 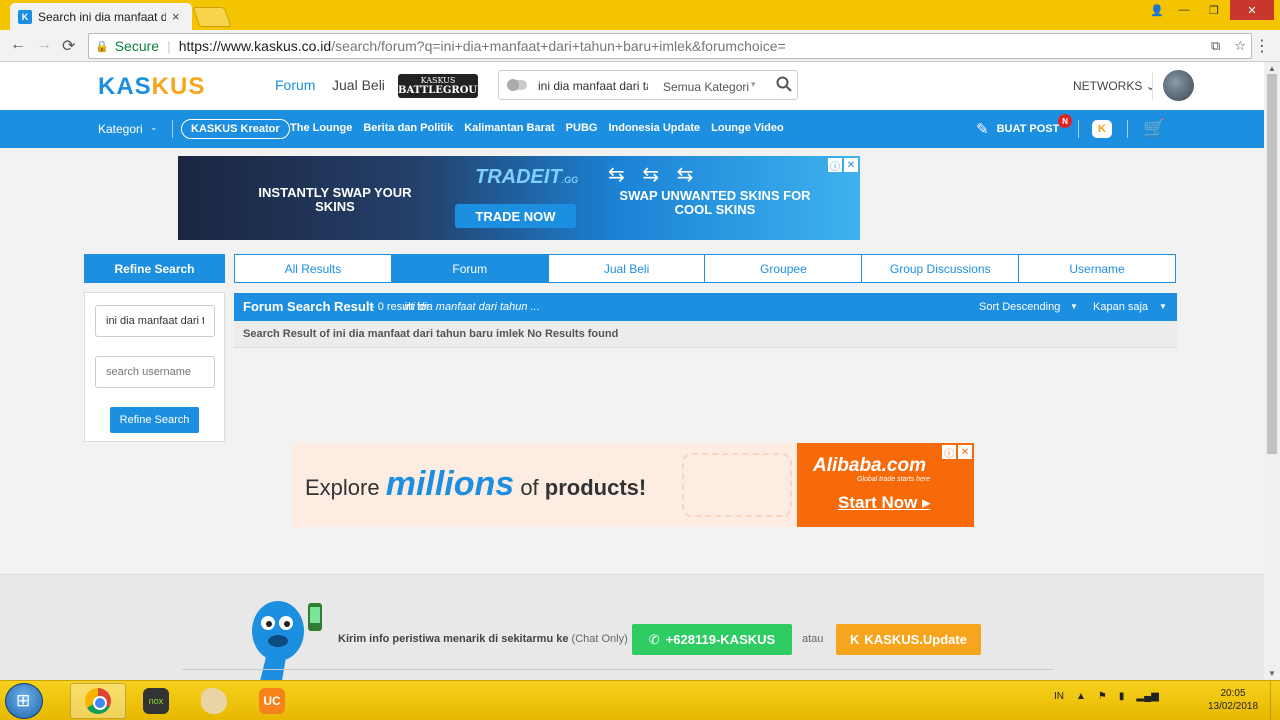 I want to click on system-tray: IN ▲ ⚑ ▮ ▂▄▆, so click(x=1106, y=696).